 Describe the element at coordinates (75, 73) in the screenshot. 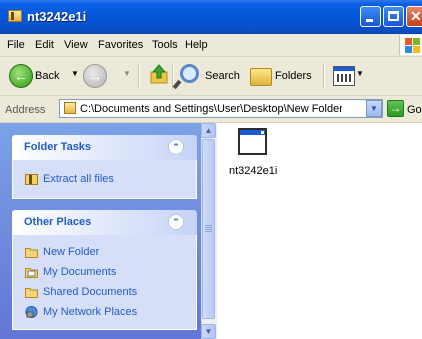

I see `back-dropdown-icon: ▼` at that location.